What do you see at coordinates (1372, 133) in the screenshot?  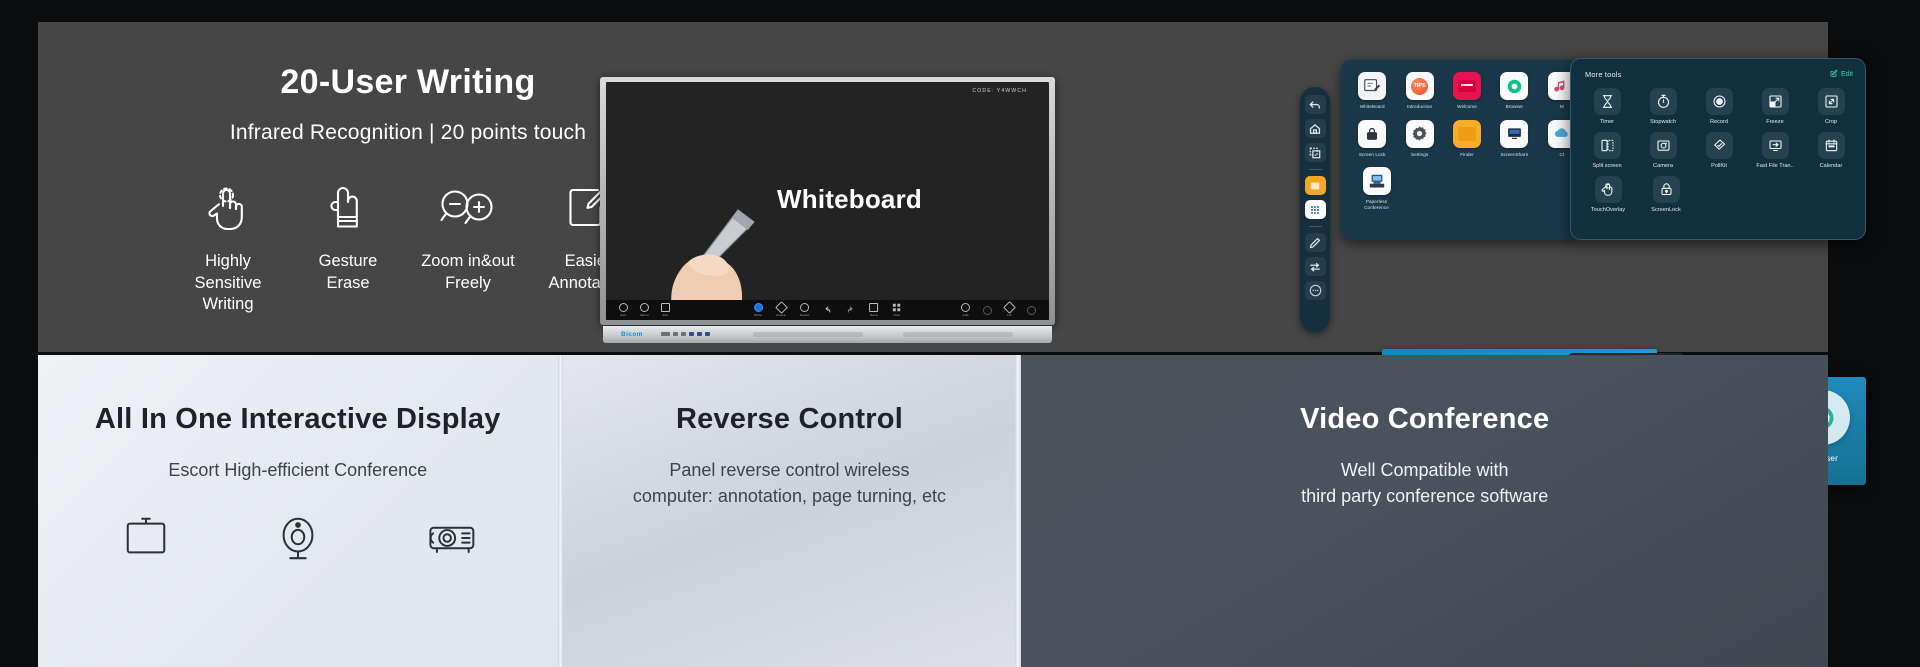 I see `lock-icon` at bounding box center [1372, 133].